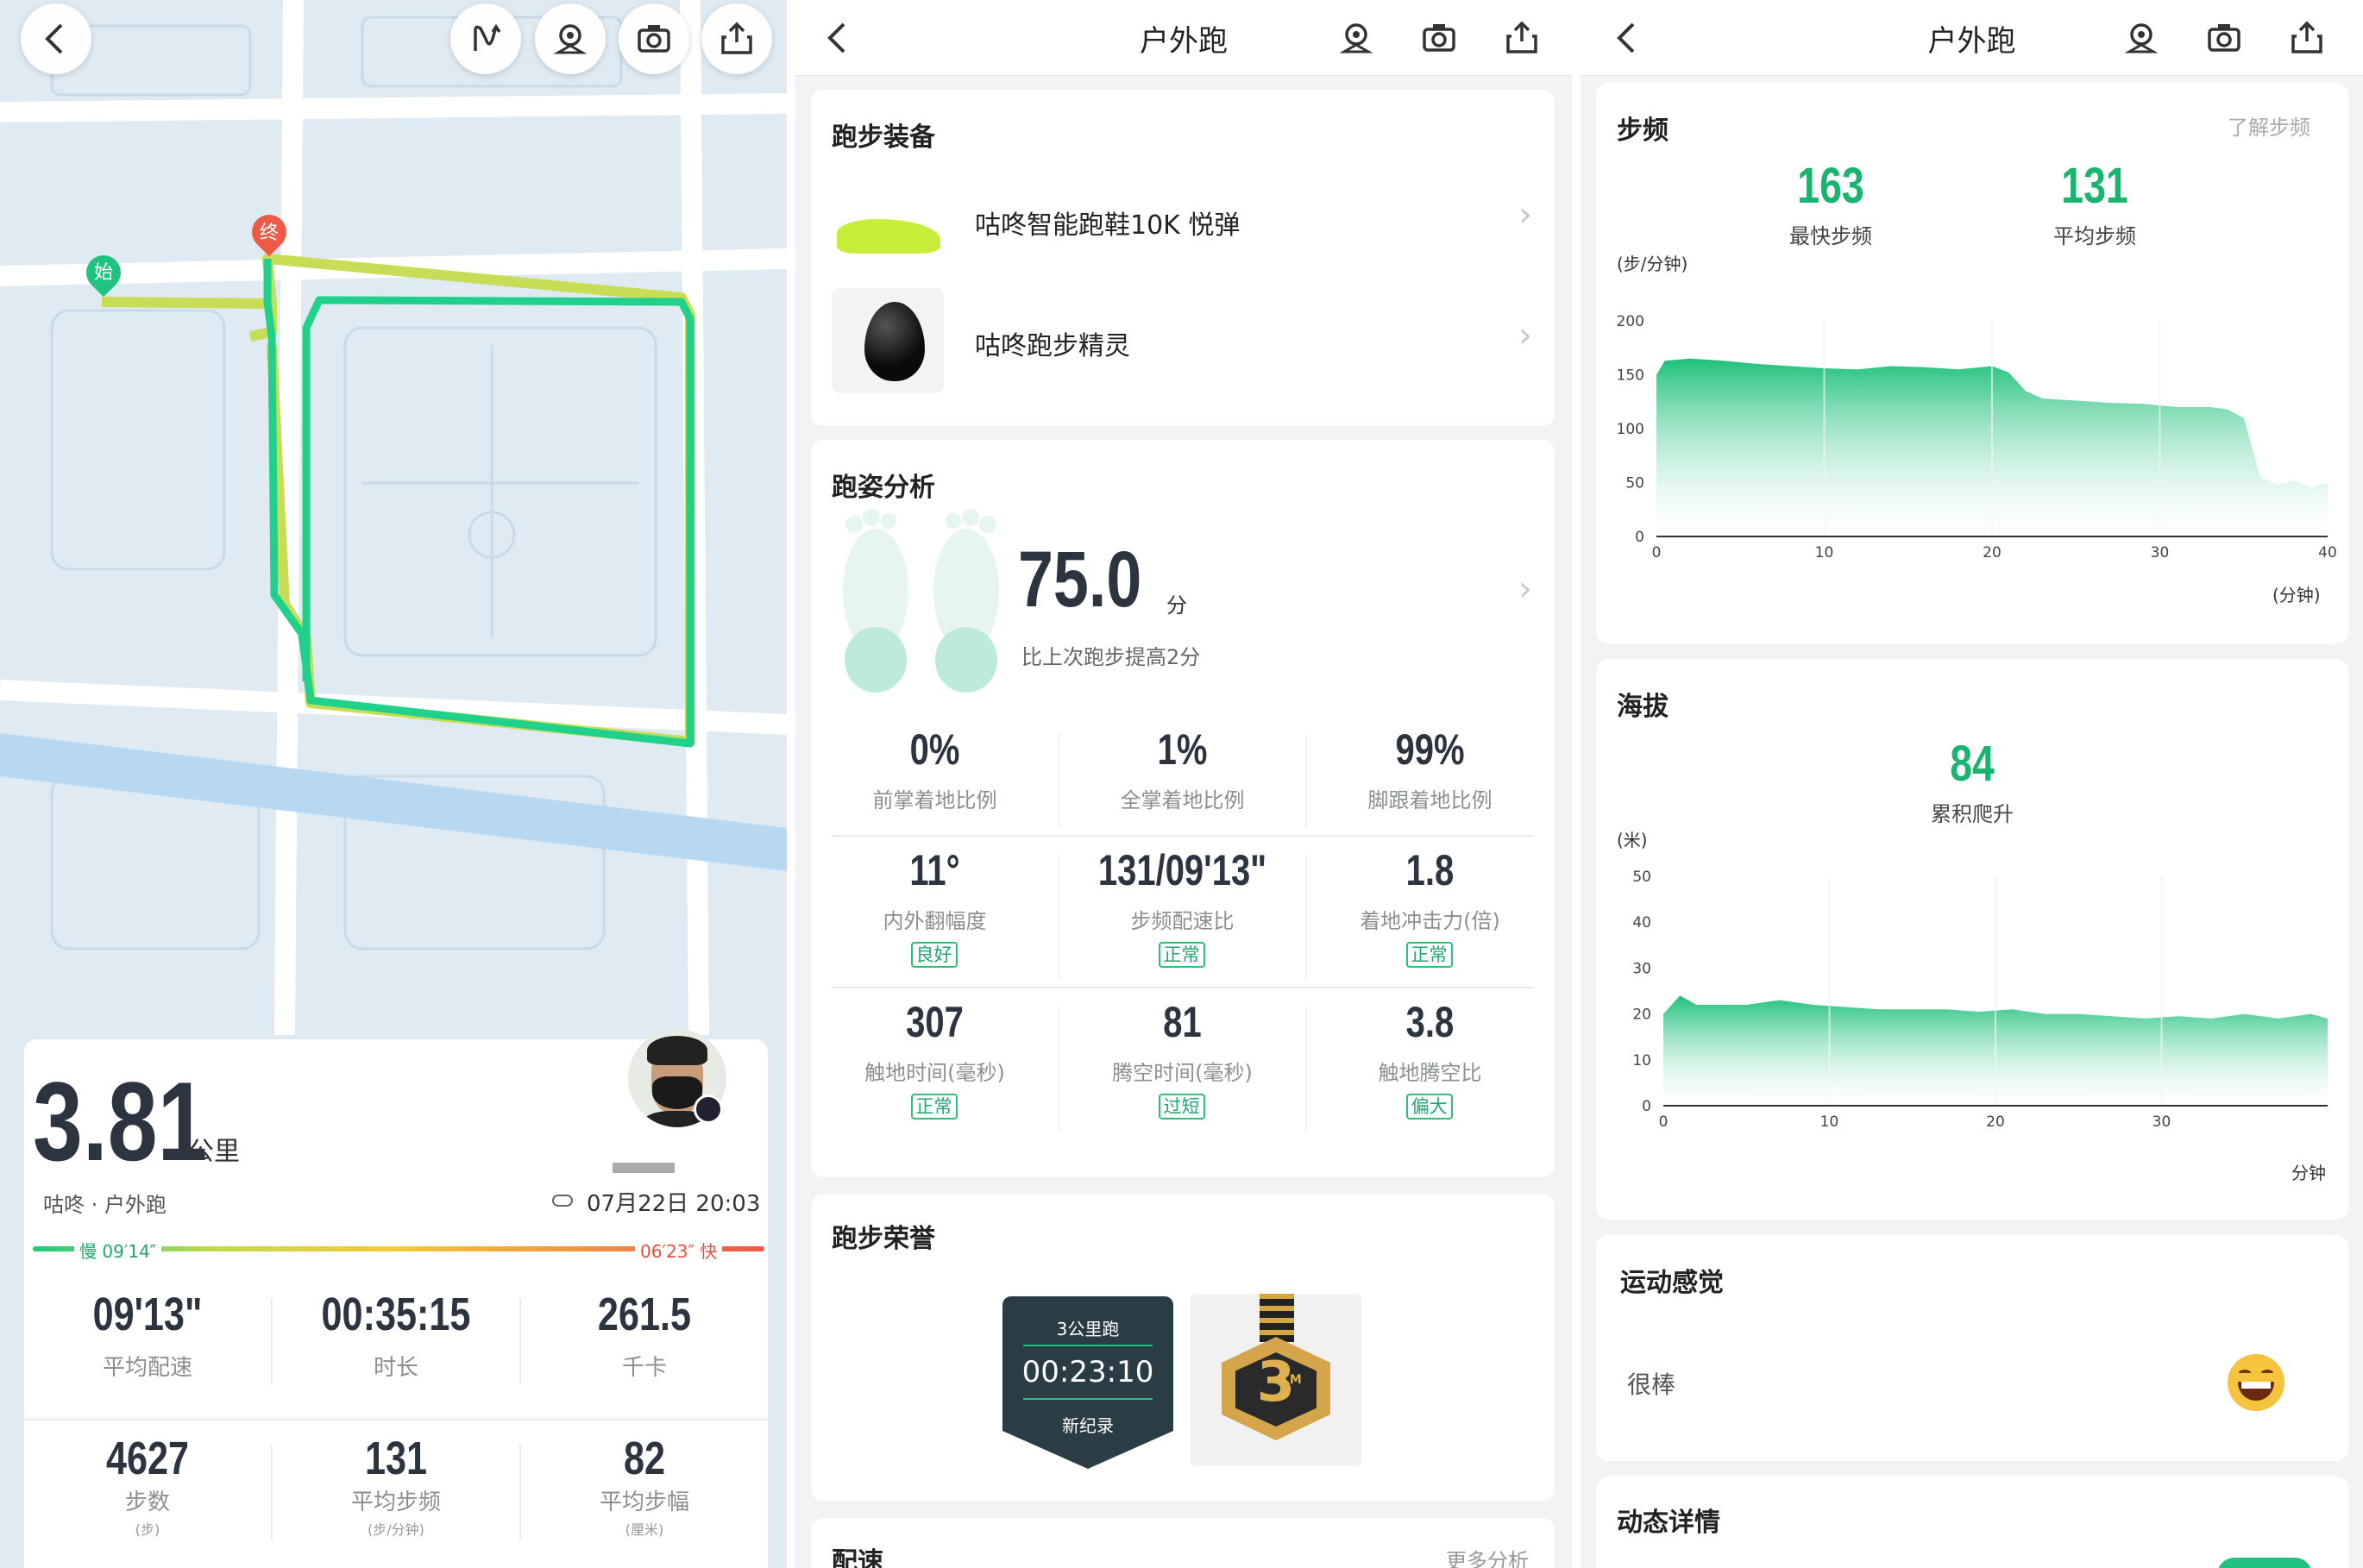 The height and width of the screenshot is (1568, 2363). I want to click on gait-metric-status-badge: 良好, so click(934, 955).